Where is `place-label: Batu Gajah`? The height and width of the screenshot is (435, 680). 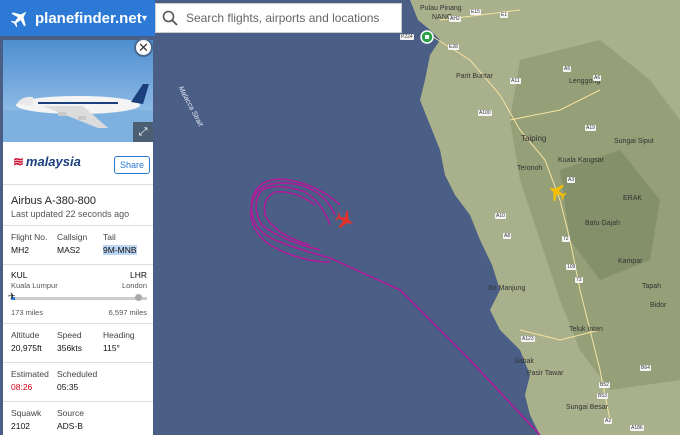
place-label: Batu Gajah is located at coordinates (603, 223).